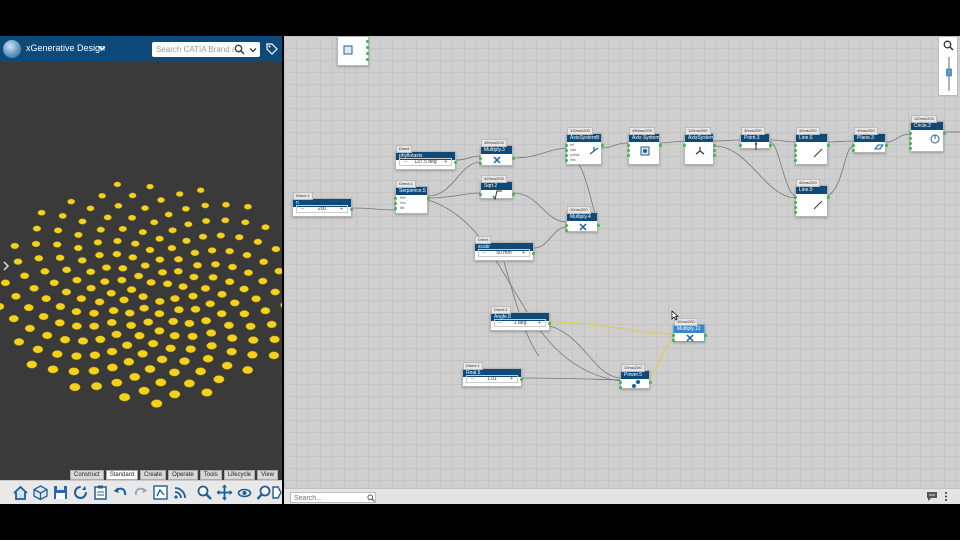 The image size is (960, 540). I want to click on save-icon, so click(60, 492).